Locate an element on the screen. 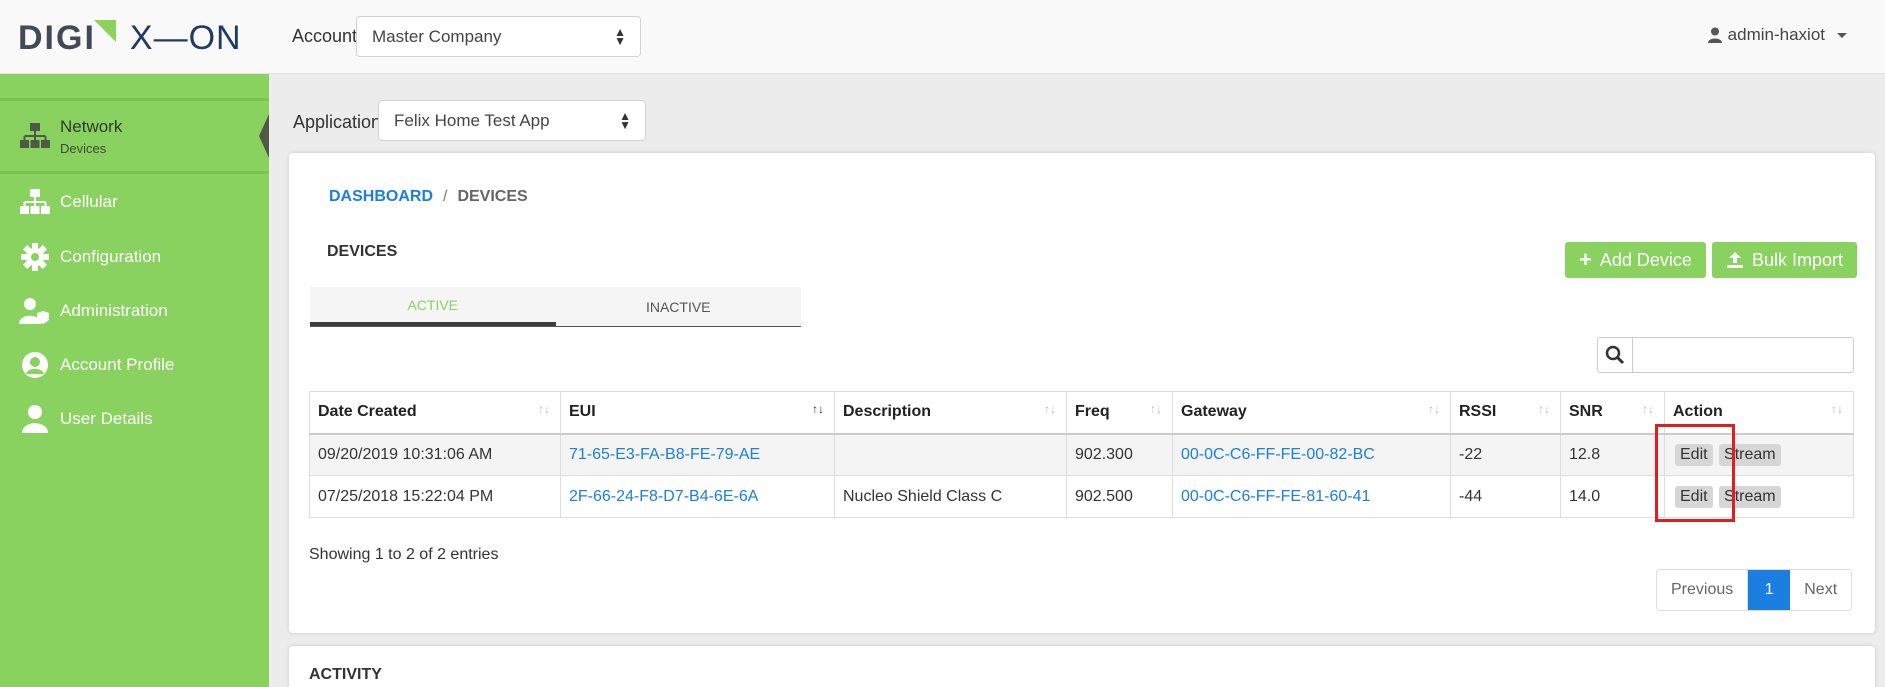 The width and height of the screenshot is (1885, 687). sidebar-item-label: Configuration is located at coordinates (111, 256).